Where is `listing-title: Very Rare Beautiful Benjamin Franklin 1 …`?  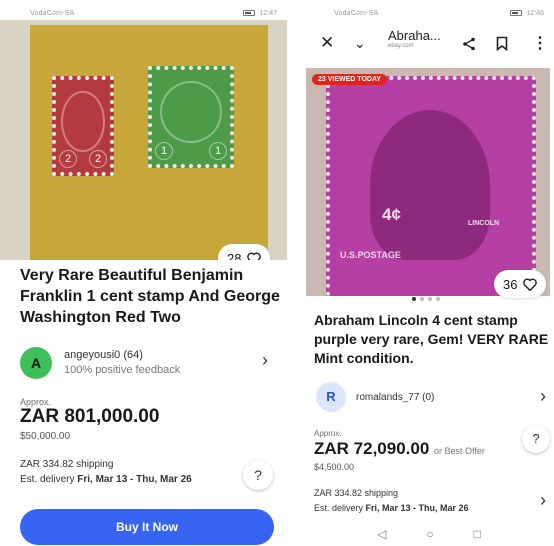 listing-title: Very Rare Beautiful Benjamin Franklin 1 … is located at coordinates (150, 296).